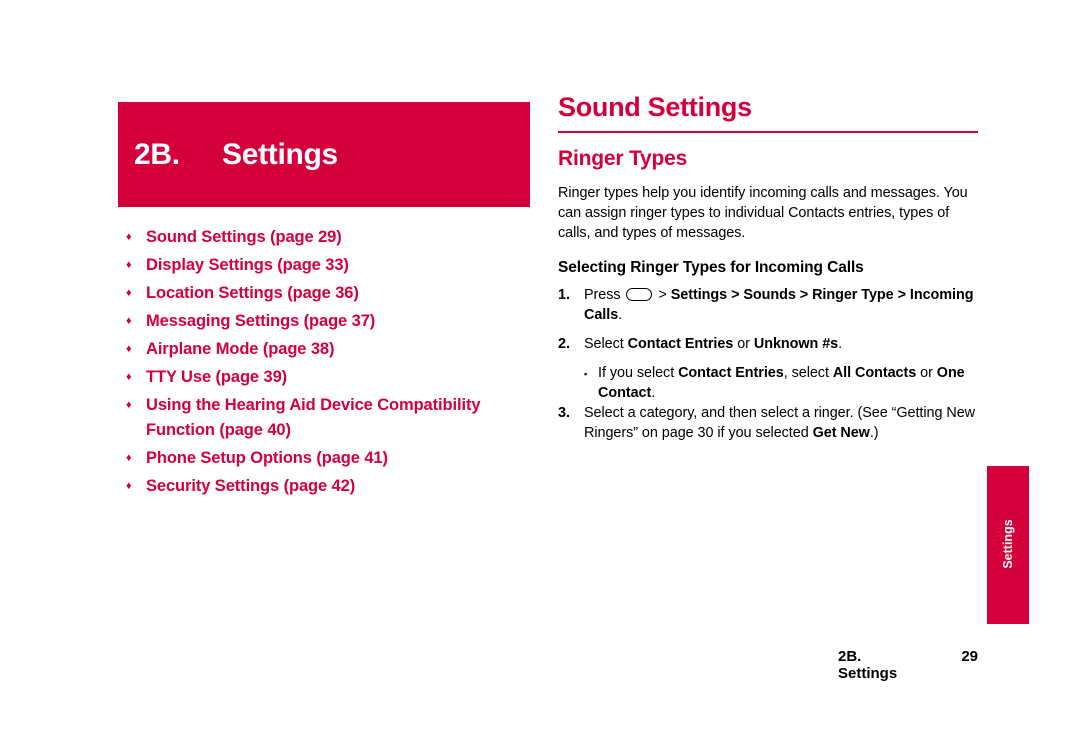 This screenshot has width=1080, height=754. I want to click on subsection-title: Ringer Types, so click(623, 158).